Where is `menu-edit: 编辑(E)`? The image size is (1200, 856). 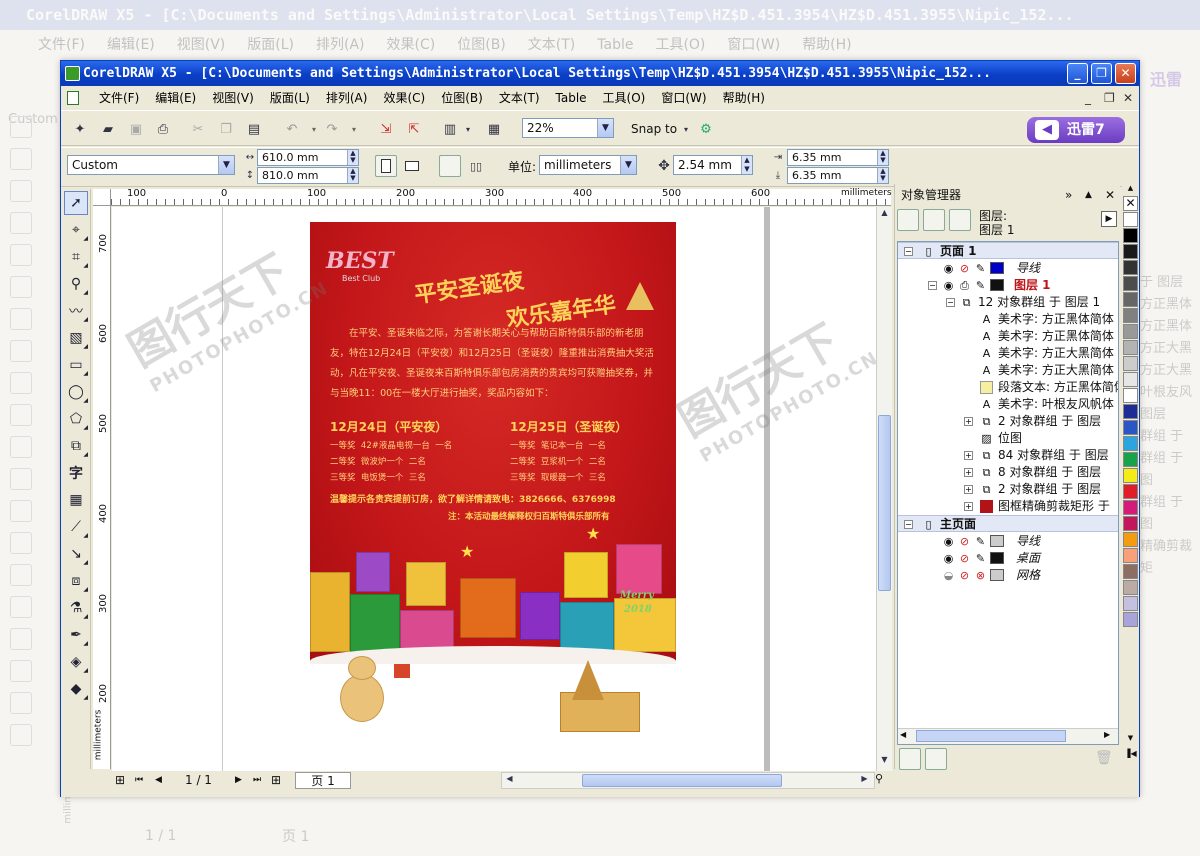 menu-edit: 编辑(E) is located at coordinates (175, 98).